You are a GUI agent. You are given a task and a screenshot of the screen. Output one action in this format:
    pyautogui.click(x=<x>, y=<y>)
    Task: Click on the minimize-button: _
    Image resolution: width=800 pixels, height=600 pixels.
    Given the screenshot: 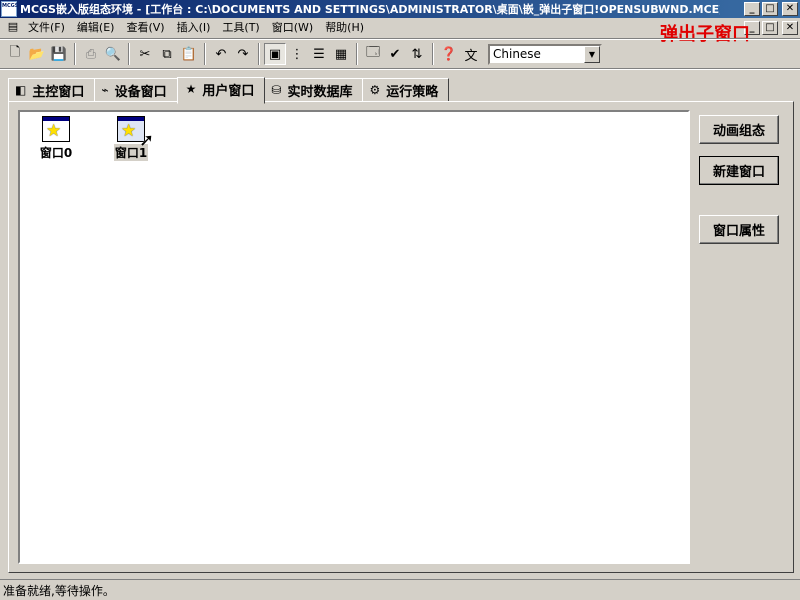 What is the action you would take?
    pyautogui.click(x=752, y=9)
    